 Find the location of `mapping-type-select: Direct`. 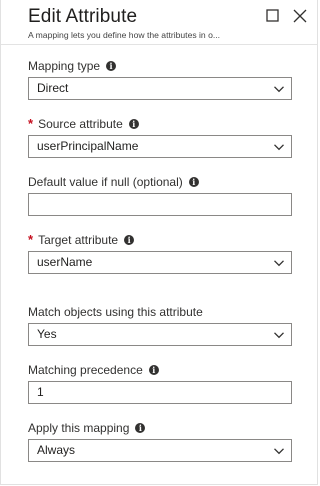

mapping-type-select: Direct is located at coordinates (160, 88).